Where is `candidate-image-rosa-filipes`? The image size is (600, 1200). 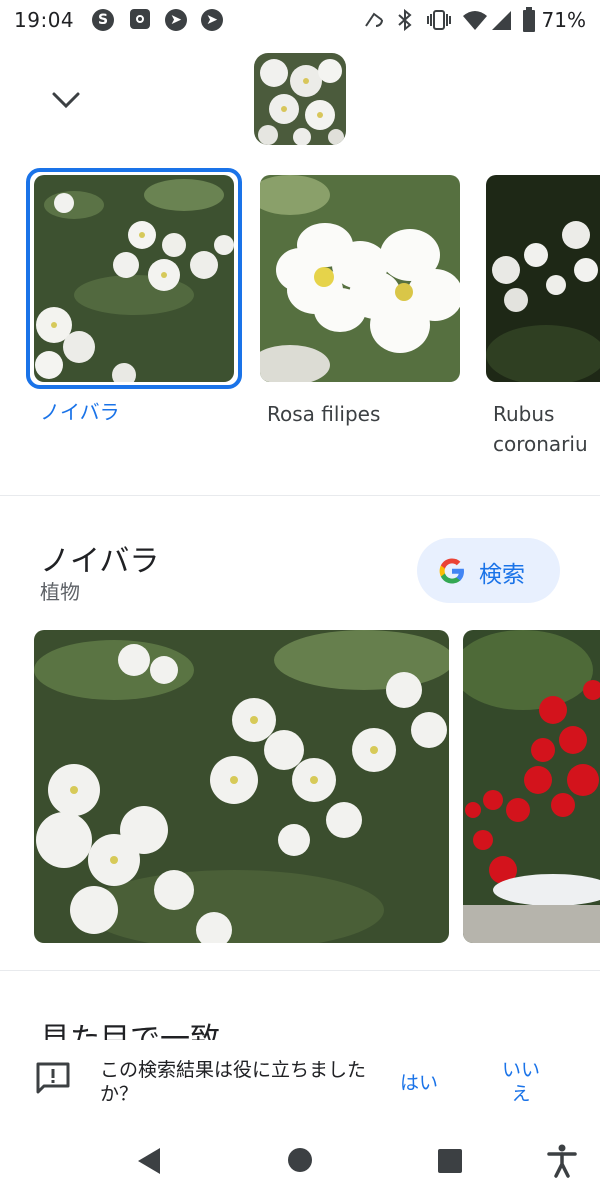 candidate-image-rosa-filipes is located at coordinates (360, 278).